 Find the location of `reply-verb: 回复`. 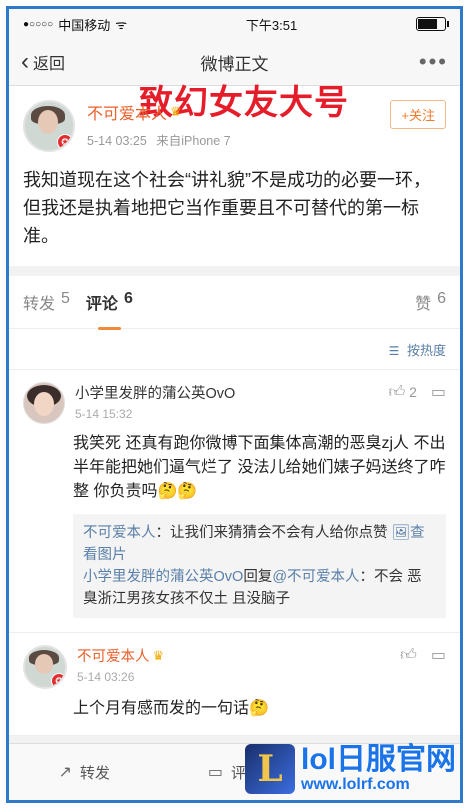

reply-verb: 回复 is located at coordinates (258, 577).